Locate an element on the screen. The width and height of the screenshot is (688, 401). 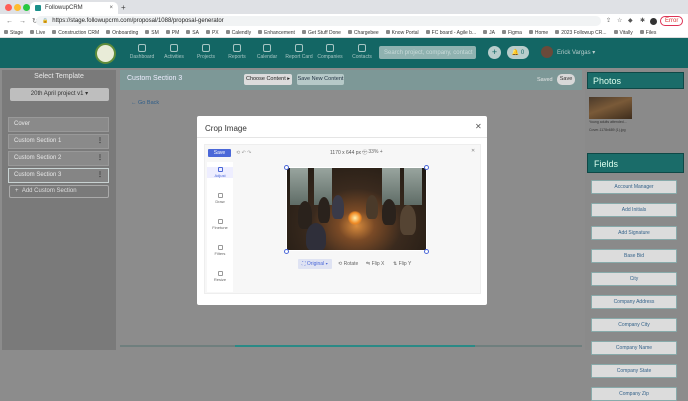
bookmark-item: Stage is located at coordinates (13, 33).